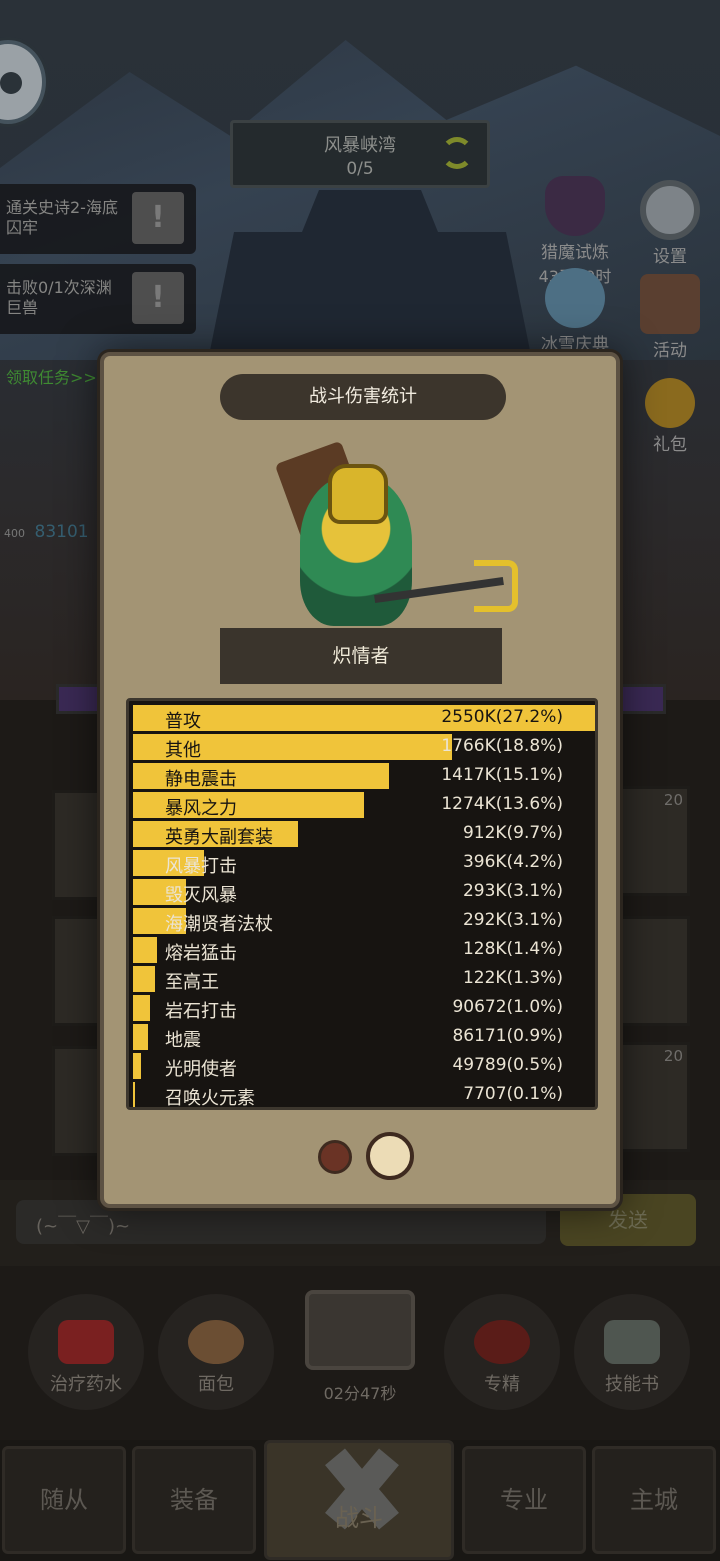 The height and width of the screenshot is (1561, 720). I want to click on book-icon, so click(632, 1342).